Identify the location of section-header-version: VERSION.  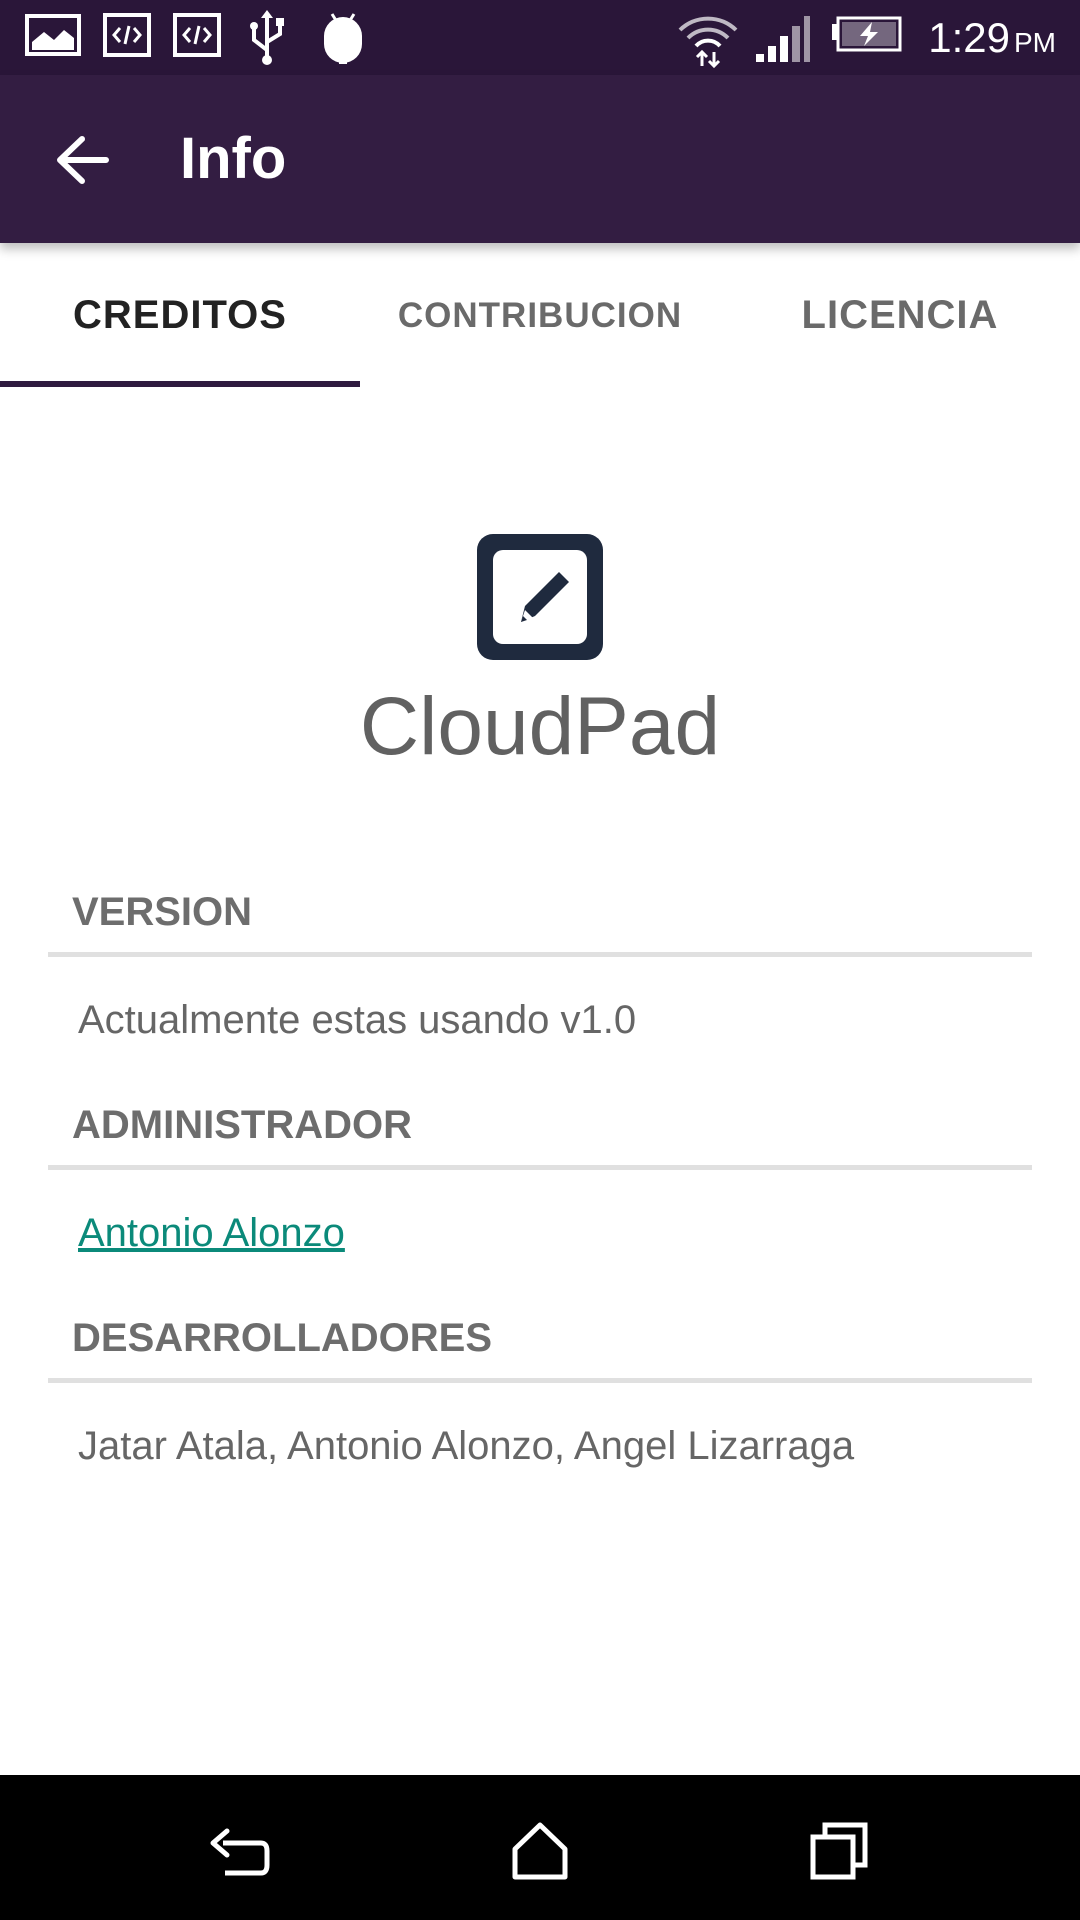
(162, 912).